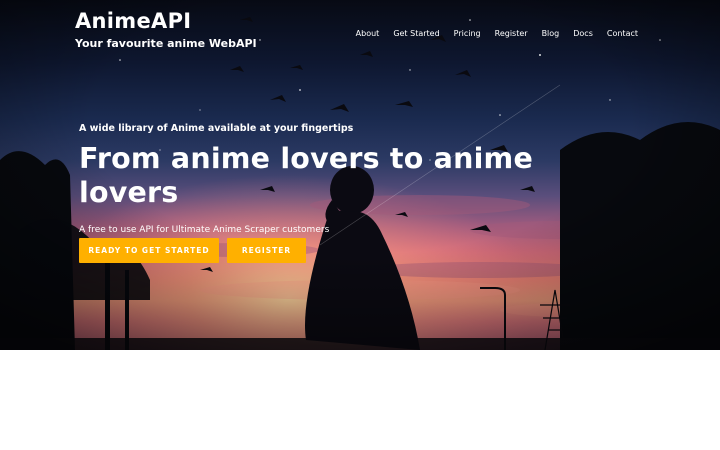 The width and height of the screenshot is (720, 450). I want to click on get-started-button: READY TO GET STARTED, so click(149, 250).